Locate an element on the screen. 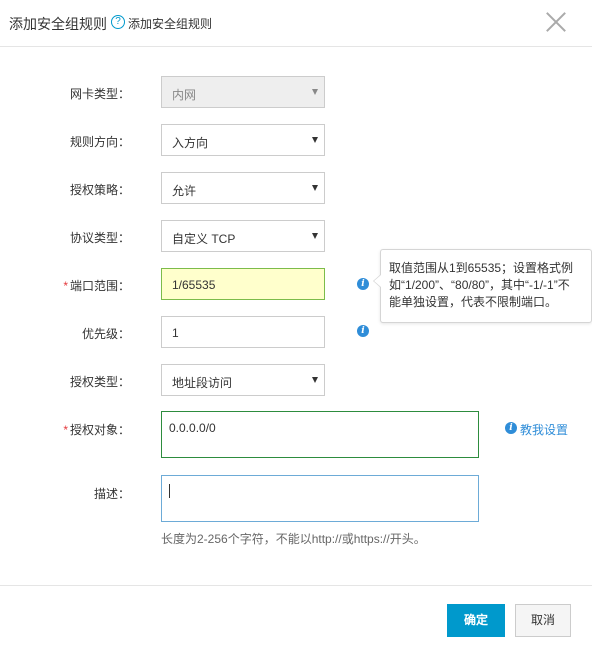 This screenshot has width=592, height=649. policy-select: 允许 is located at coordinates (243, 188).